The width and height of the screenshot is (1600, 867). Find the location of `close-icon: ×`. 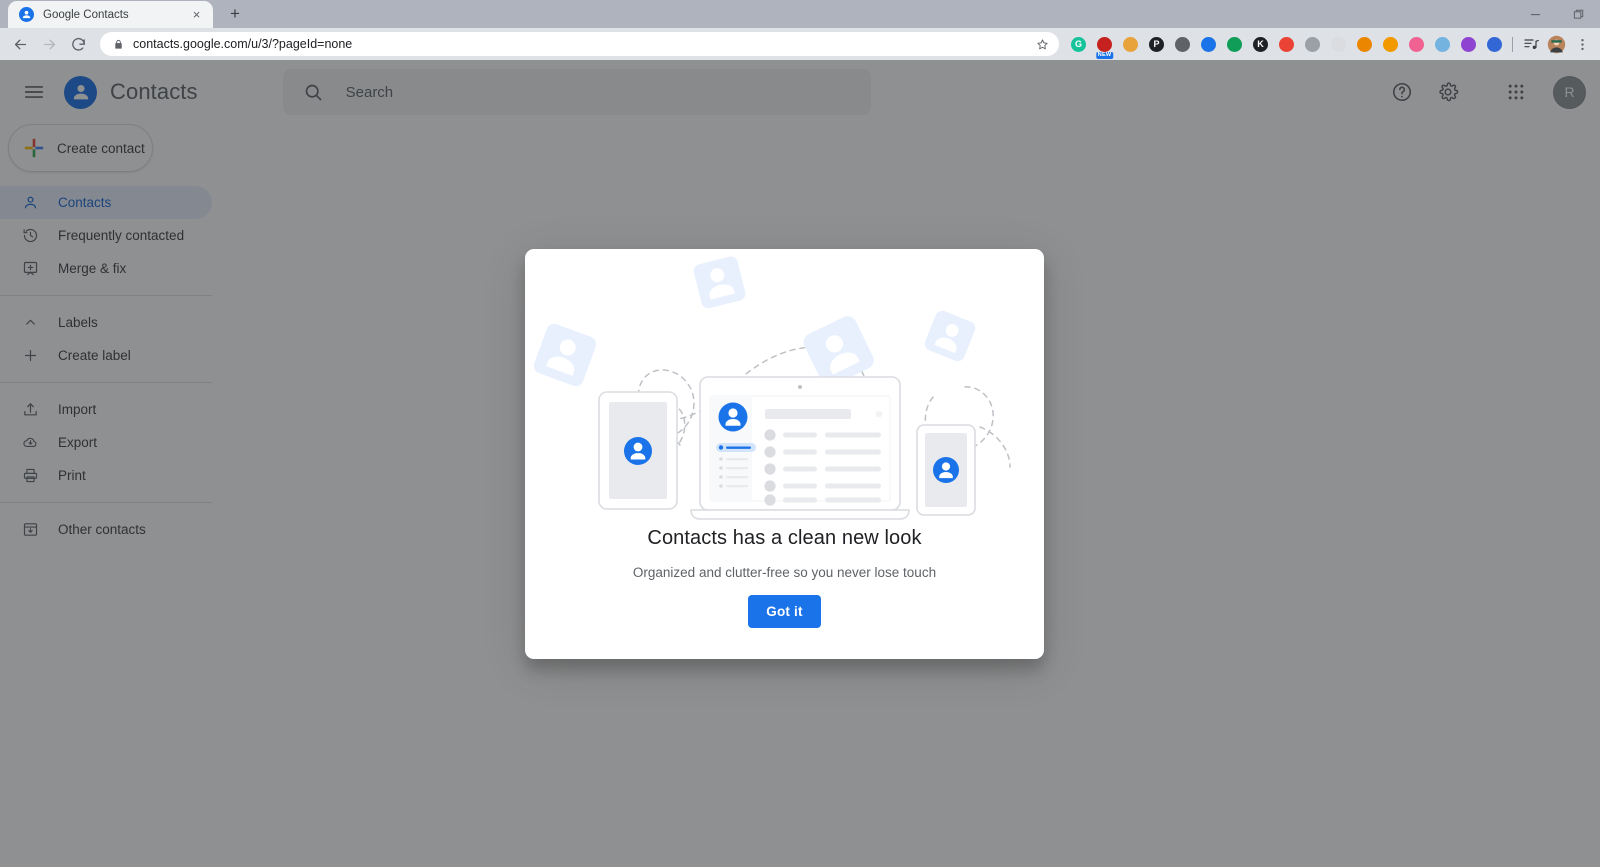

close-icon: × is located at coordinates (196, 14).